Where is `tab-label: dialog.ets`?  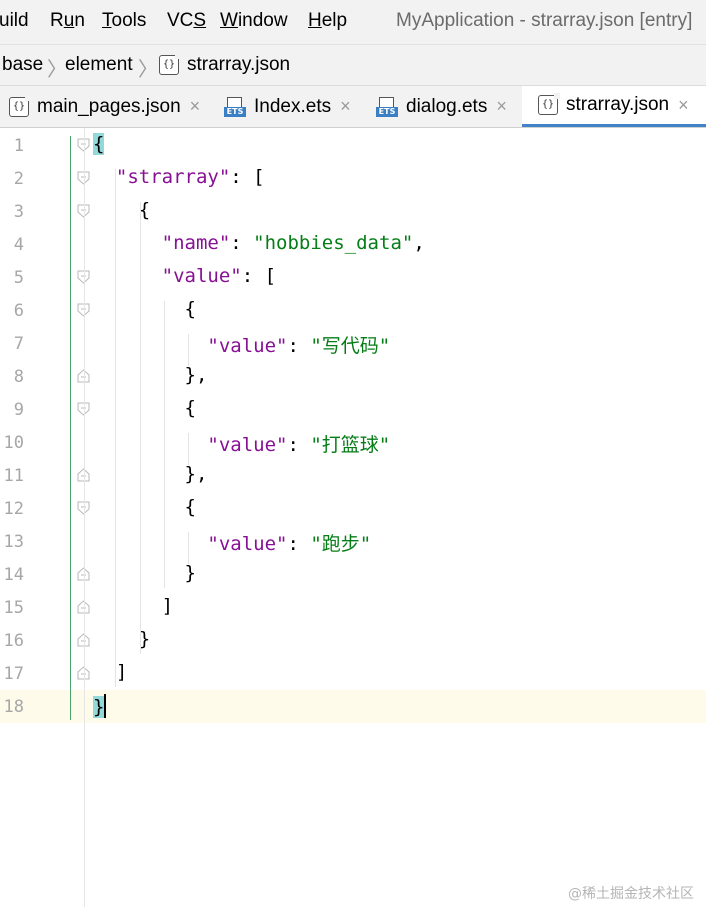 tab-label: dialog.ets is located at coordinates (447, 106).